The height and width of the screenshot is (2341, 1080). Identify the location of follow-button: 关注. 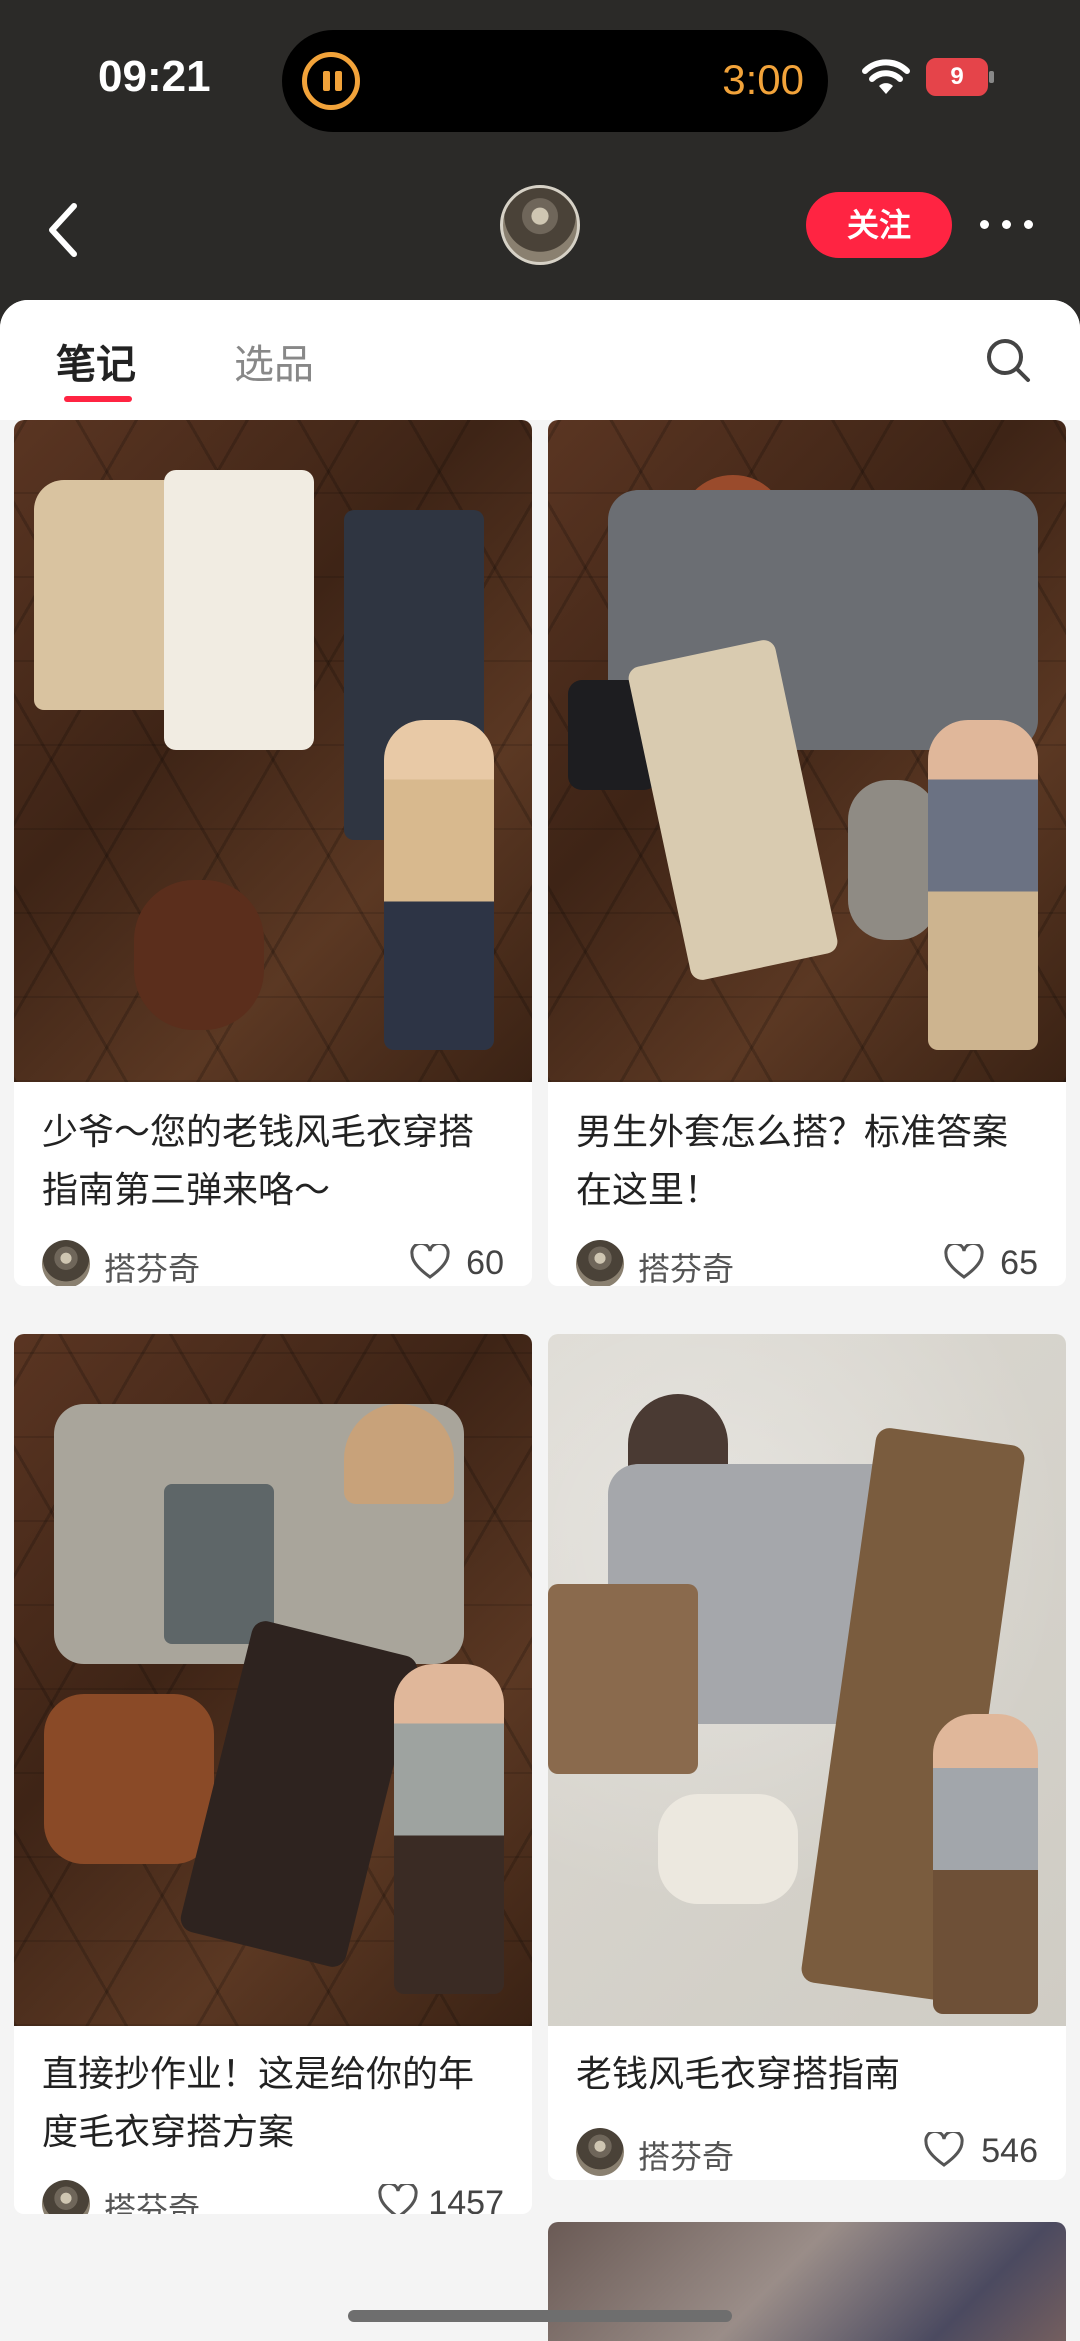
(879, 225).